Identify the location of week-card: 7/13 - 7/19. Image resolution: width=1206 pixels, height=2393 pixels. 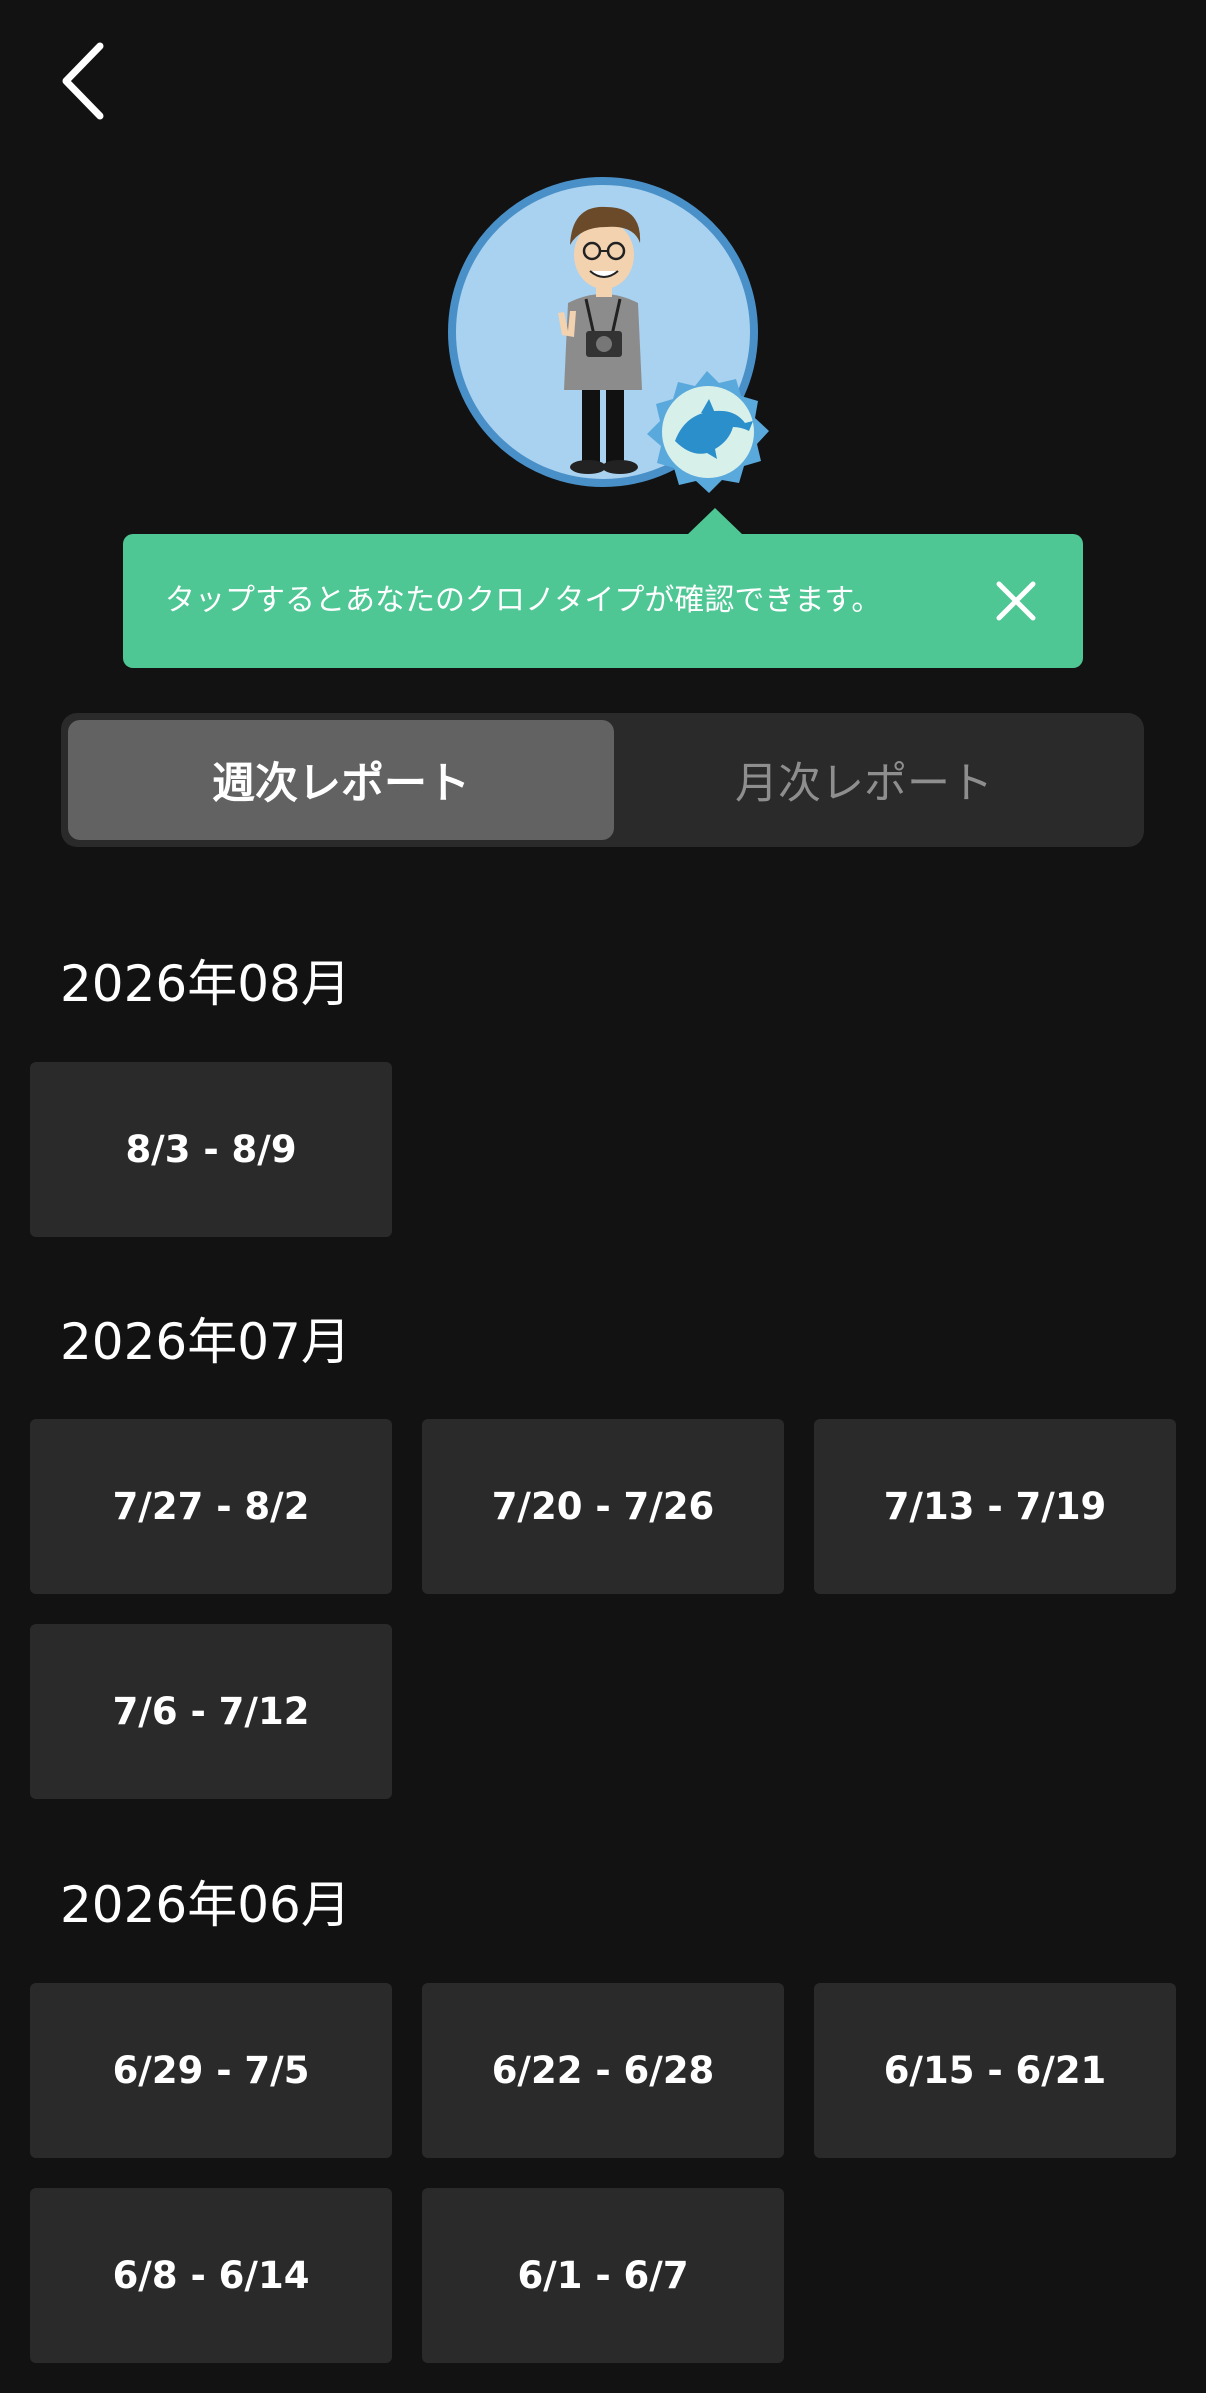
(995, 1506).